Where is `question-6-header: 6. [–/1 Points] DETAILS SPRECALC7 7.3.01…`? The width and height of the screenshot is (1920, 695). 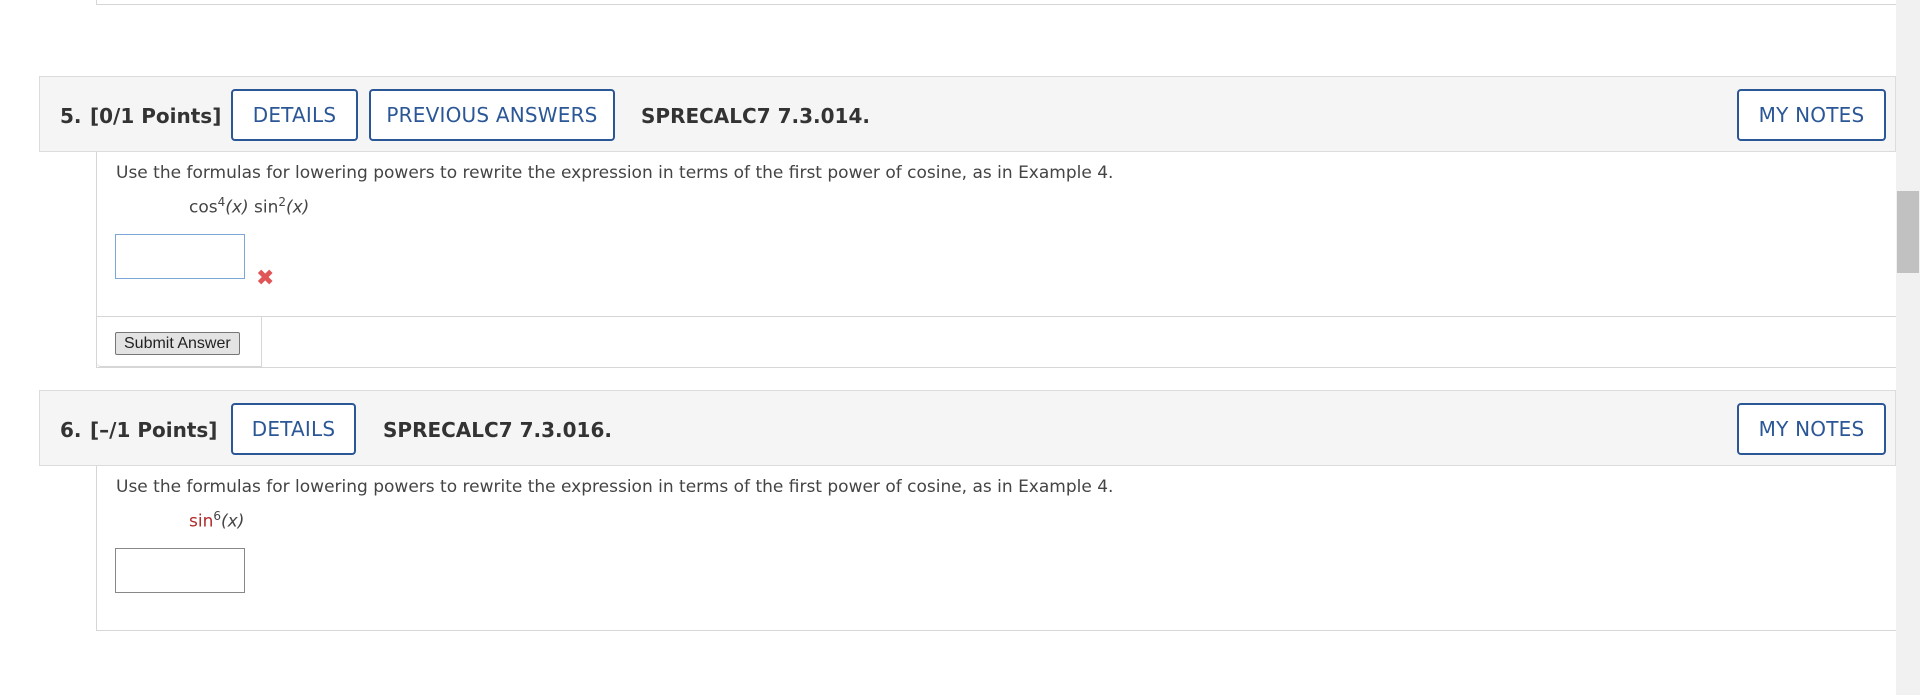 question-6-header: 6. [–/1 Points] DETAILS SPRECALC7 7.3.01… is located at coordinates (967, 428).